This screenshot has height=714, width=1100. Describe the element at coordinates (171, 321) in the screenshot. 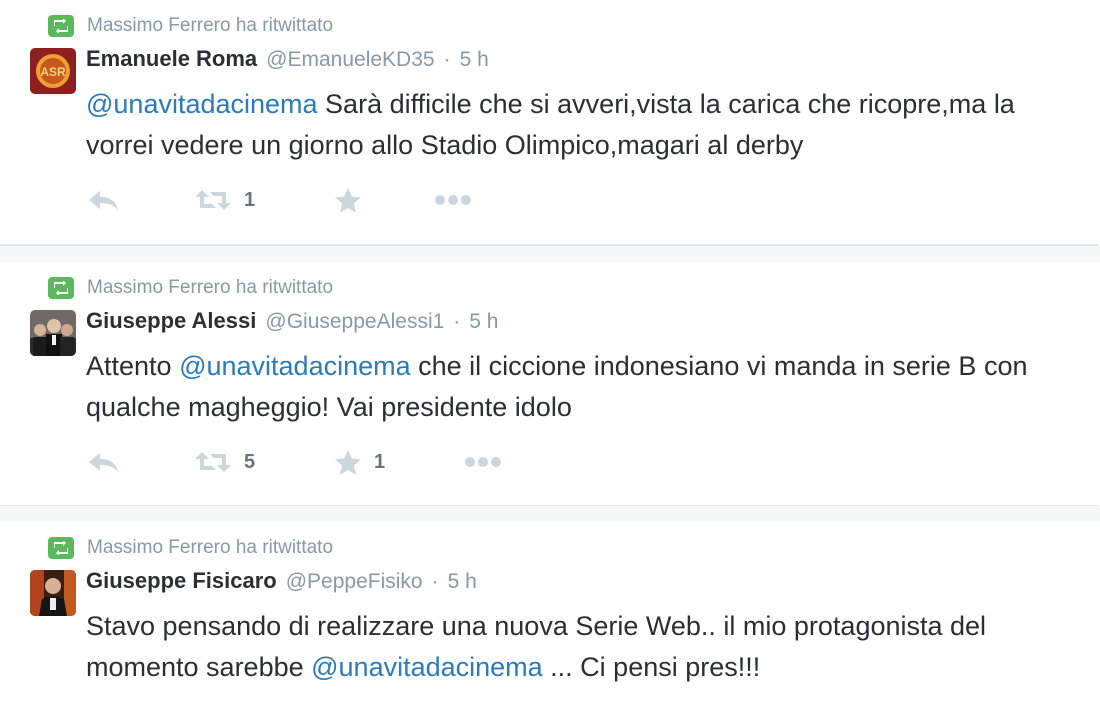

I see `author-fullname: Giuseppe Alessi` at that location.